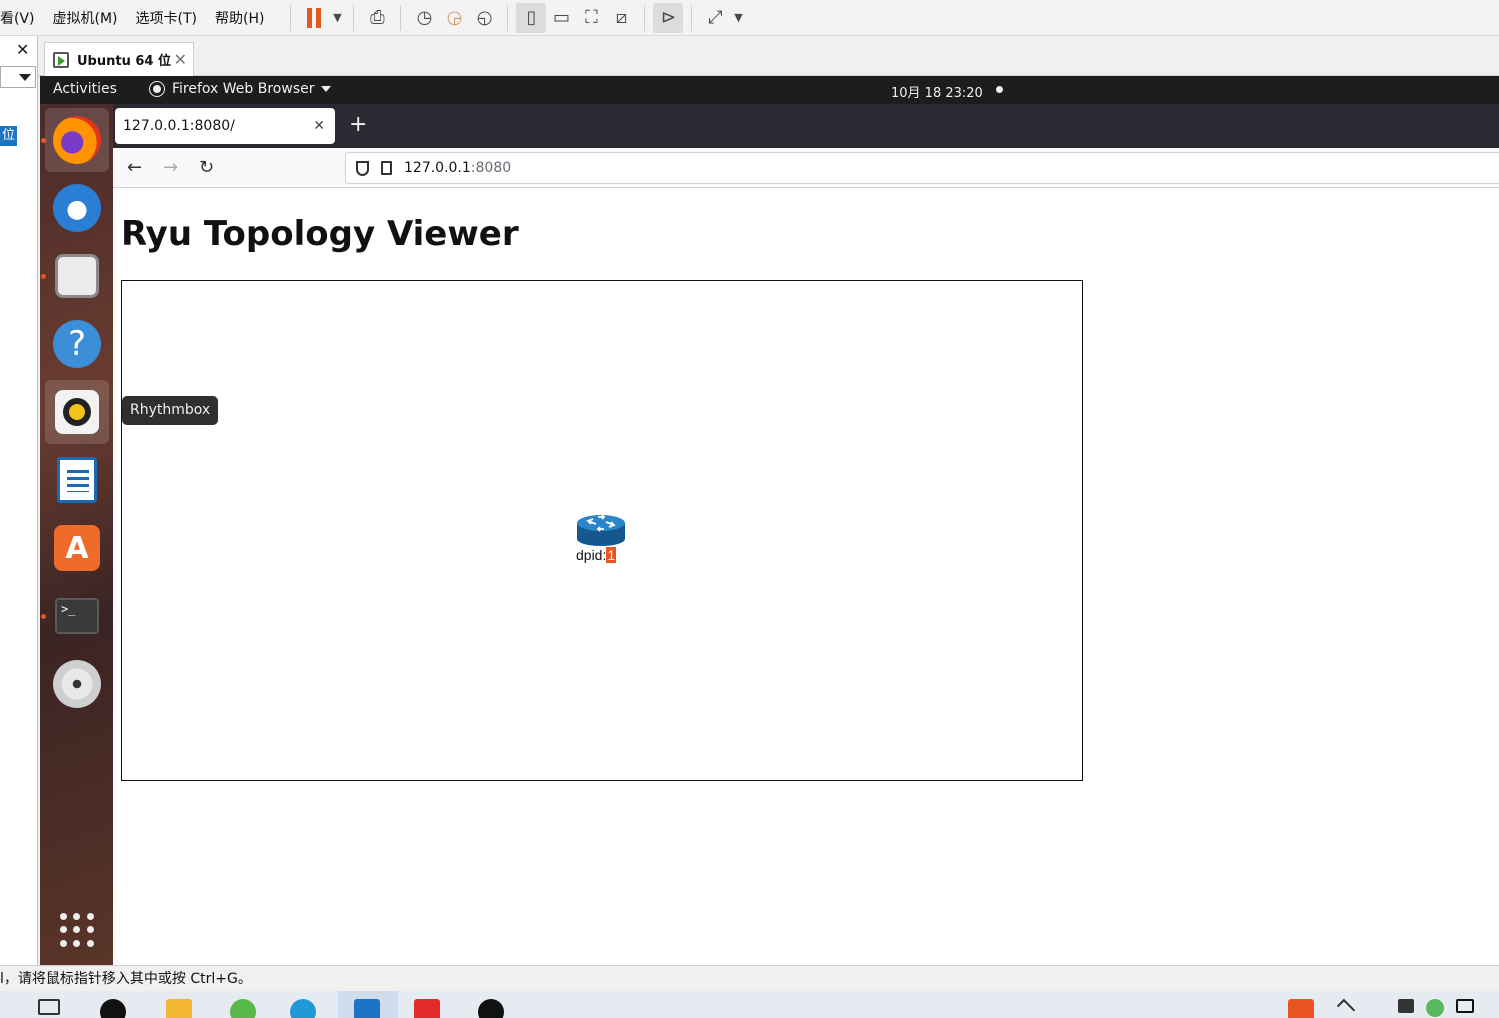 Image resolution: width=1499 pixels, height=1018 pixels. I want to click on host-status-bar: l，请将鼠标指针移入其中或按 Ctrl+G。, so click(749, 978).